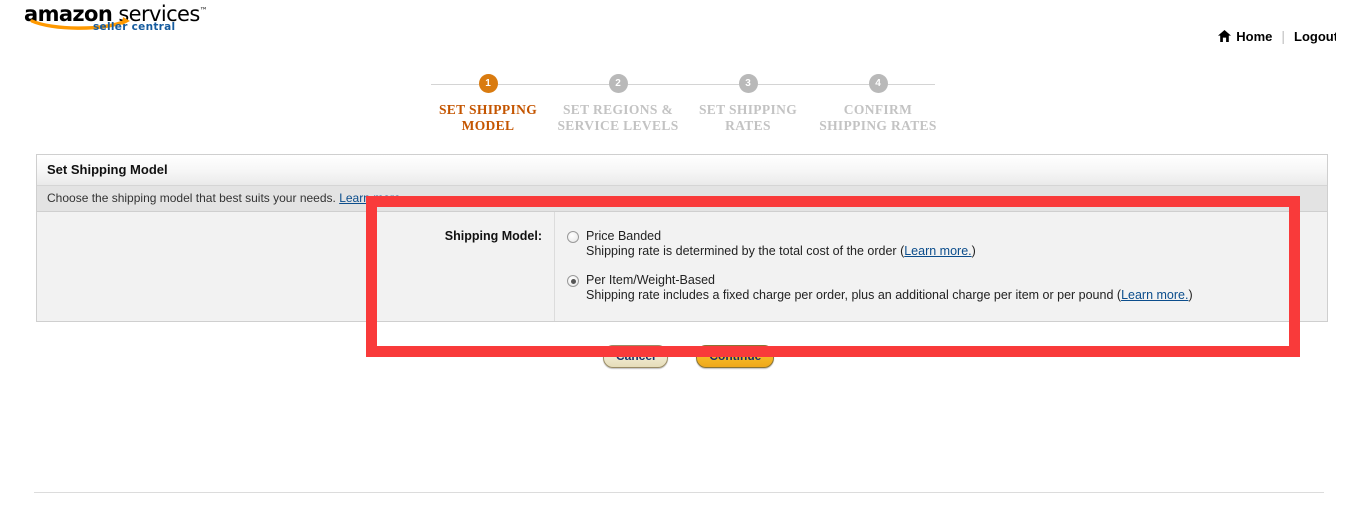  Describe the element at coordinates (748, 117) in the screenshot. I see `stepper-label-3: SET SHIPPING RATES` at that location.